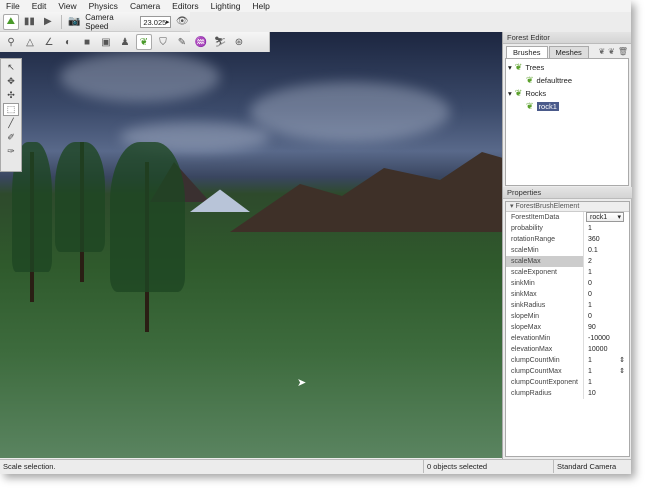 This screenshot has width=645, height=488. I want to click on shape-editor-icon: ⊛, so click(239, 42).